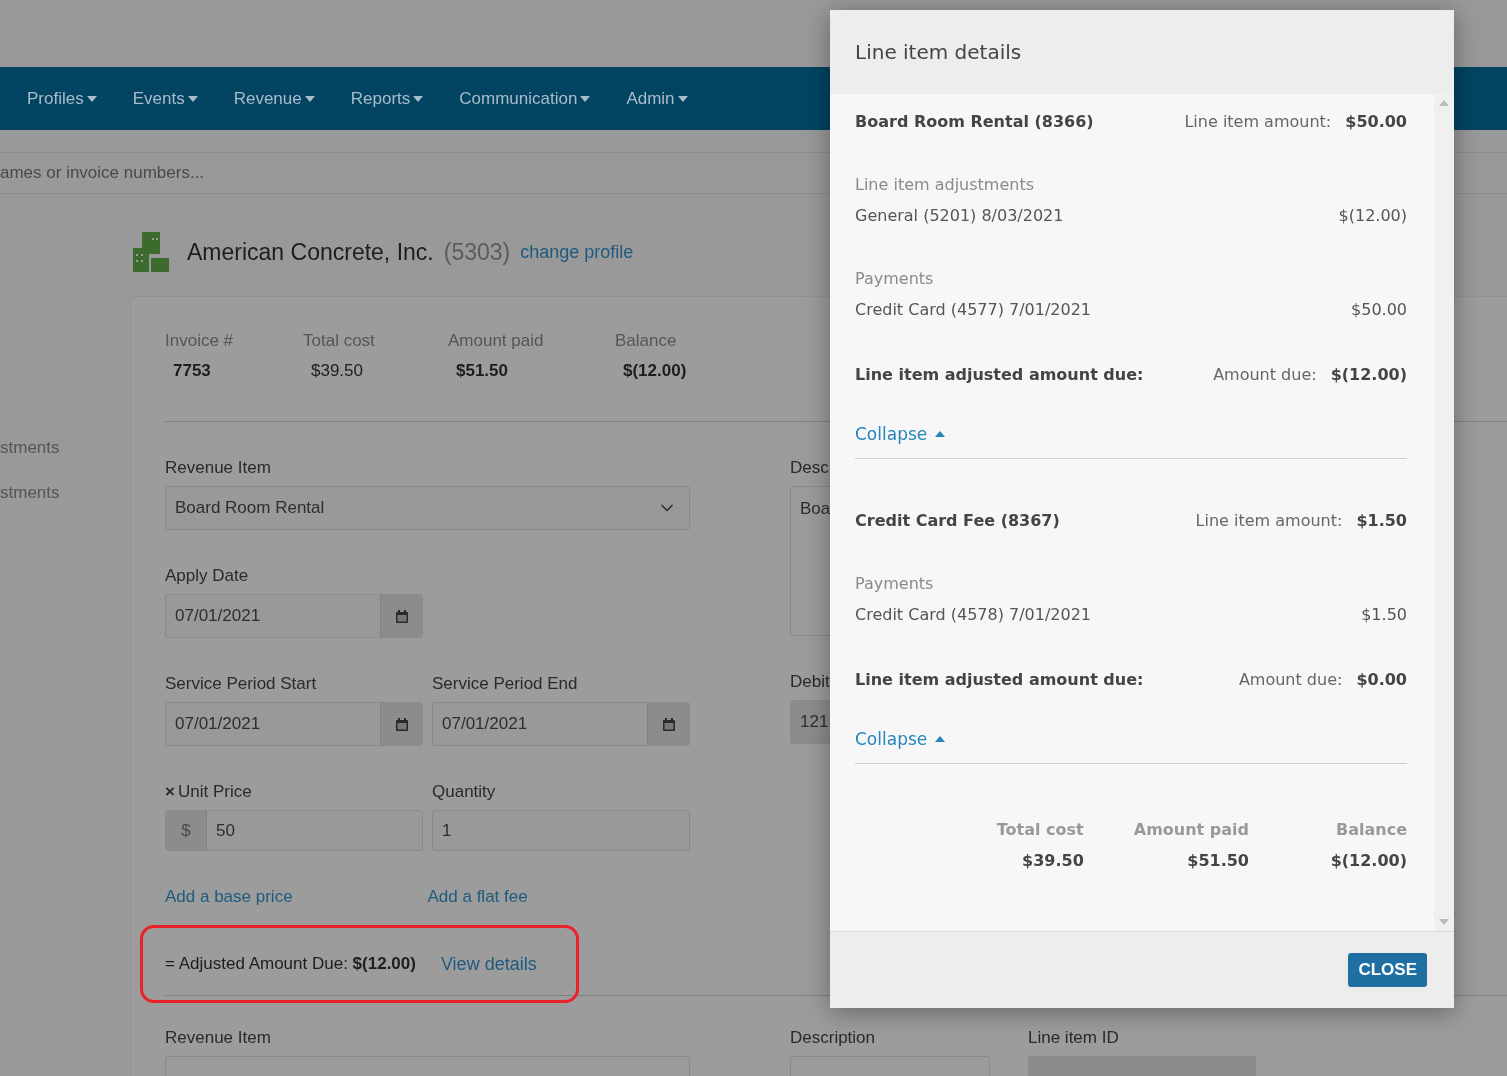 The image size is (1507, 1076). What do you see at coordinates (957, 520) in the screenshot?
I see `line-item-name: Credit Card Fee (8367)` at bounding box center [957, 520].